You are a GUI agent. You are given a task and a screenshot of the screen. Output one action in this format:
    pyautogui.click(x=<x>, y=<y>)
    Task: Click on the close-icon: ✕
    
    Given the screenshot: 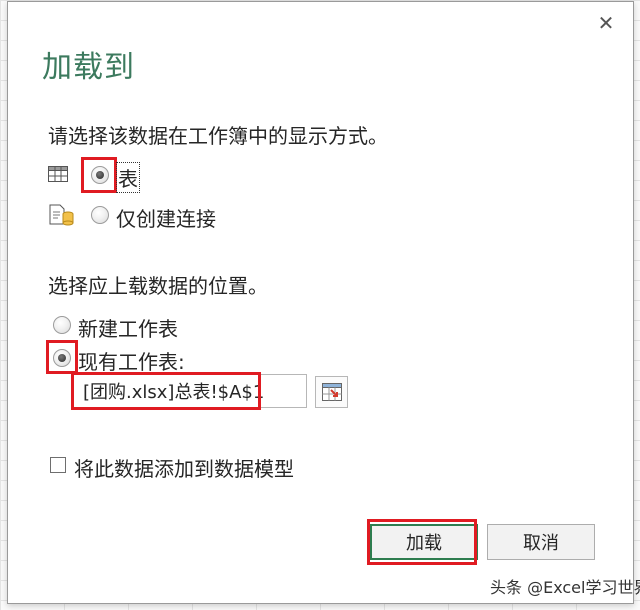 What is the action you would take?
    pyautogui.click(x=606, y=23)
    